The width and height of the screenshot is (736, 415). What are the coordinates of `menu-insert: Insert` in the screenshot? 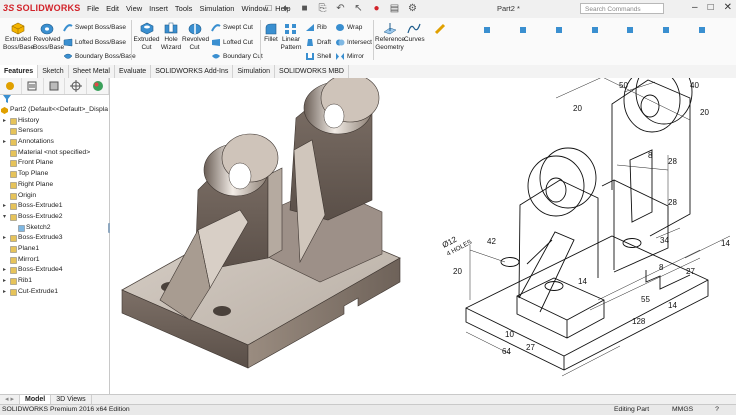 It's located at (158, 8).